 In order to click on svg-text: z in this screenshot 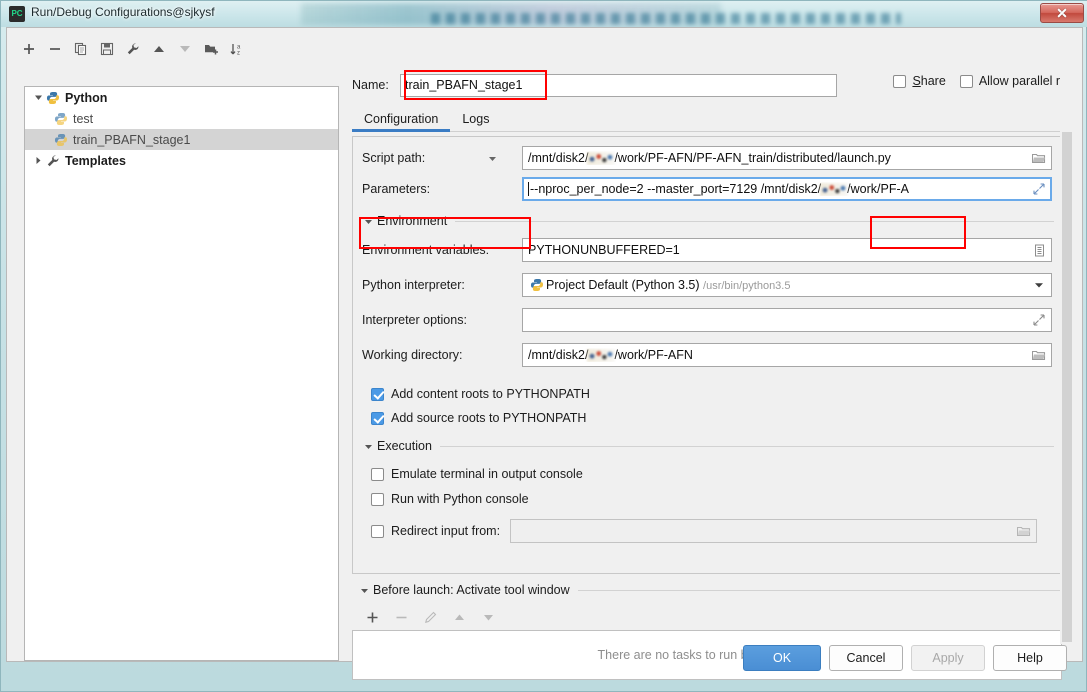, I will do `click(238, 54)`.